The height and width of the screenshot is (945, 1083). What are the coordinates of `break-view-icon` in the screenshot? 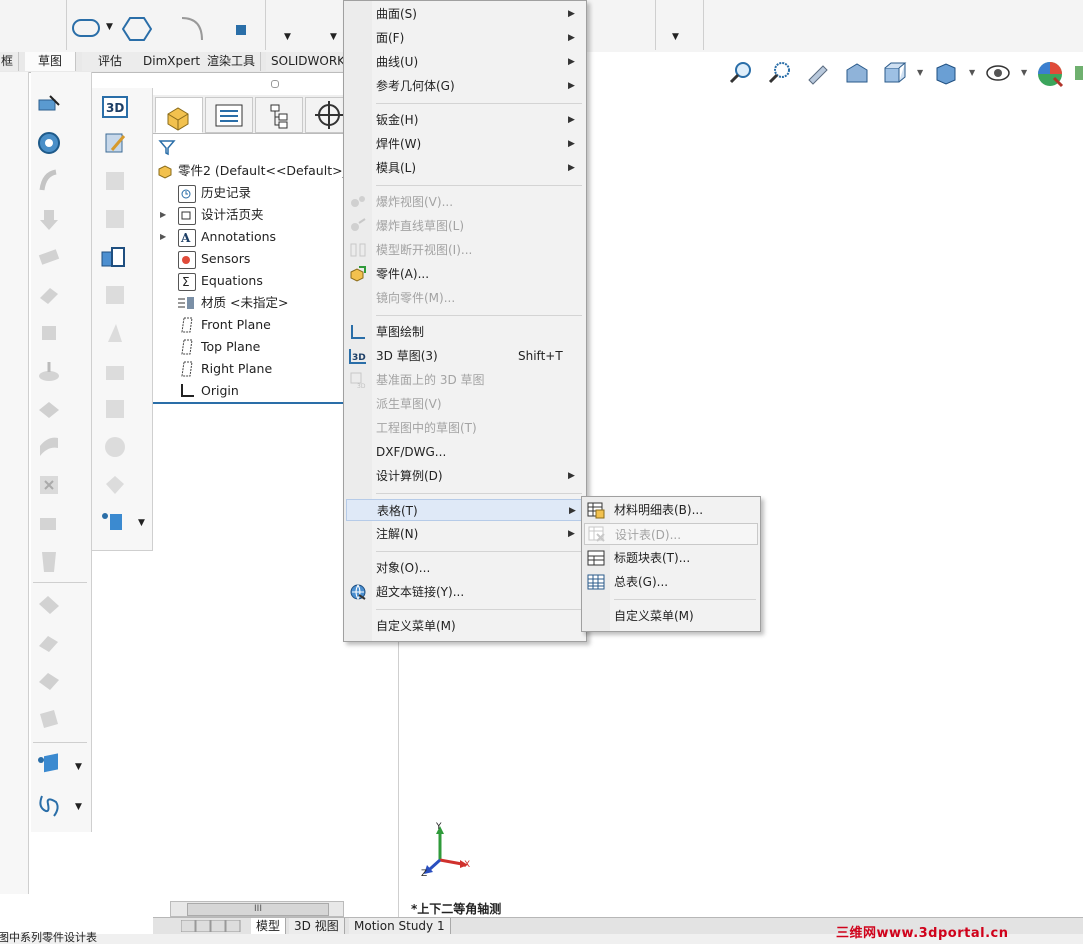 It's located at (358, 250).